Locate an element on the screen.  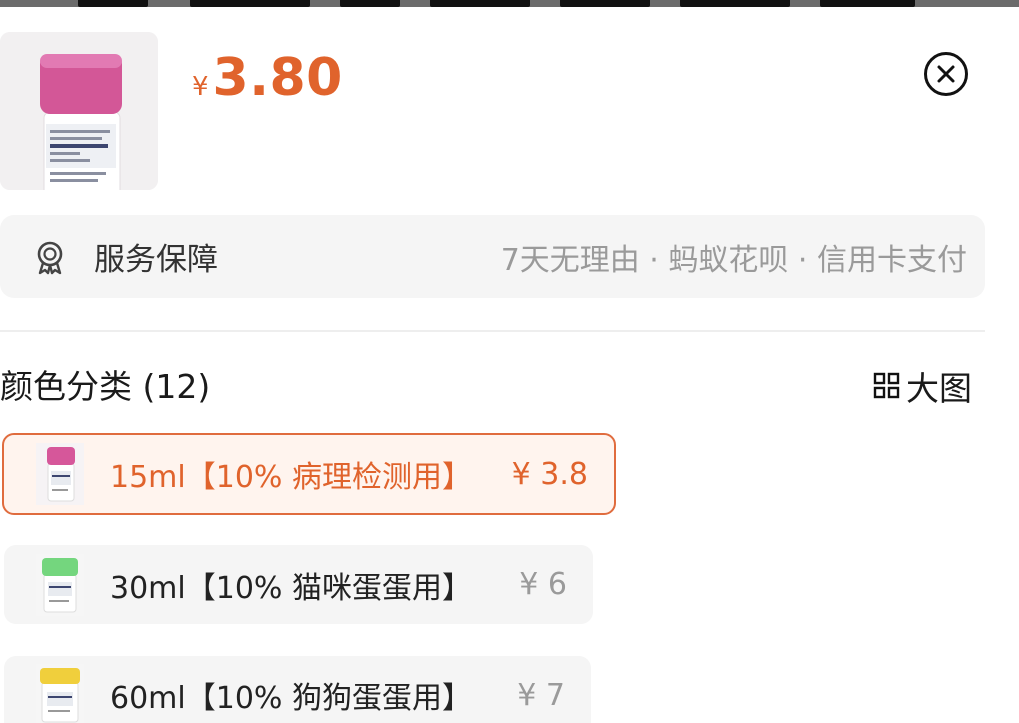
service-label: 服务保障 is located at coordinates (156, 260).